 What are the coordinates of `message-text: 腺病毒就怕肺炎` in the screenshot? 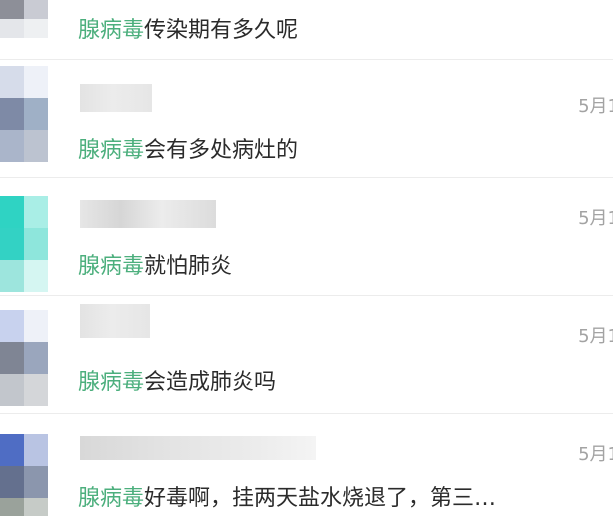 It's located at (155, 264).